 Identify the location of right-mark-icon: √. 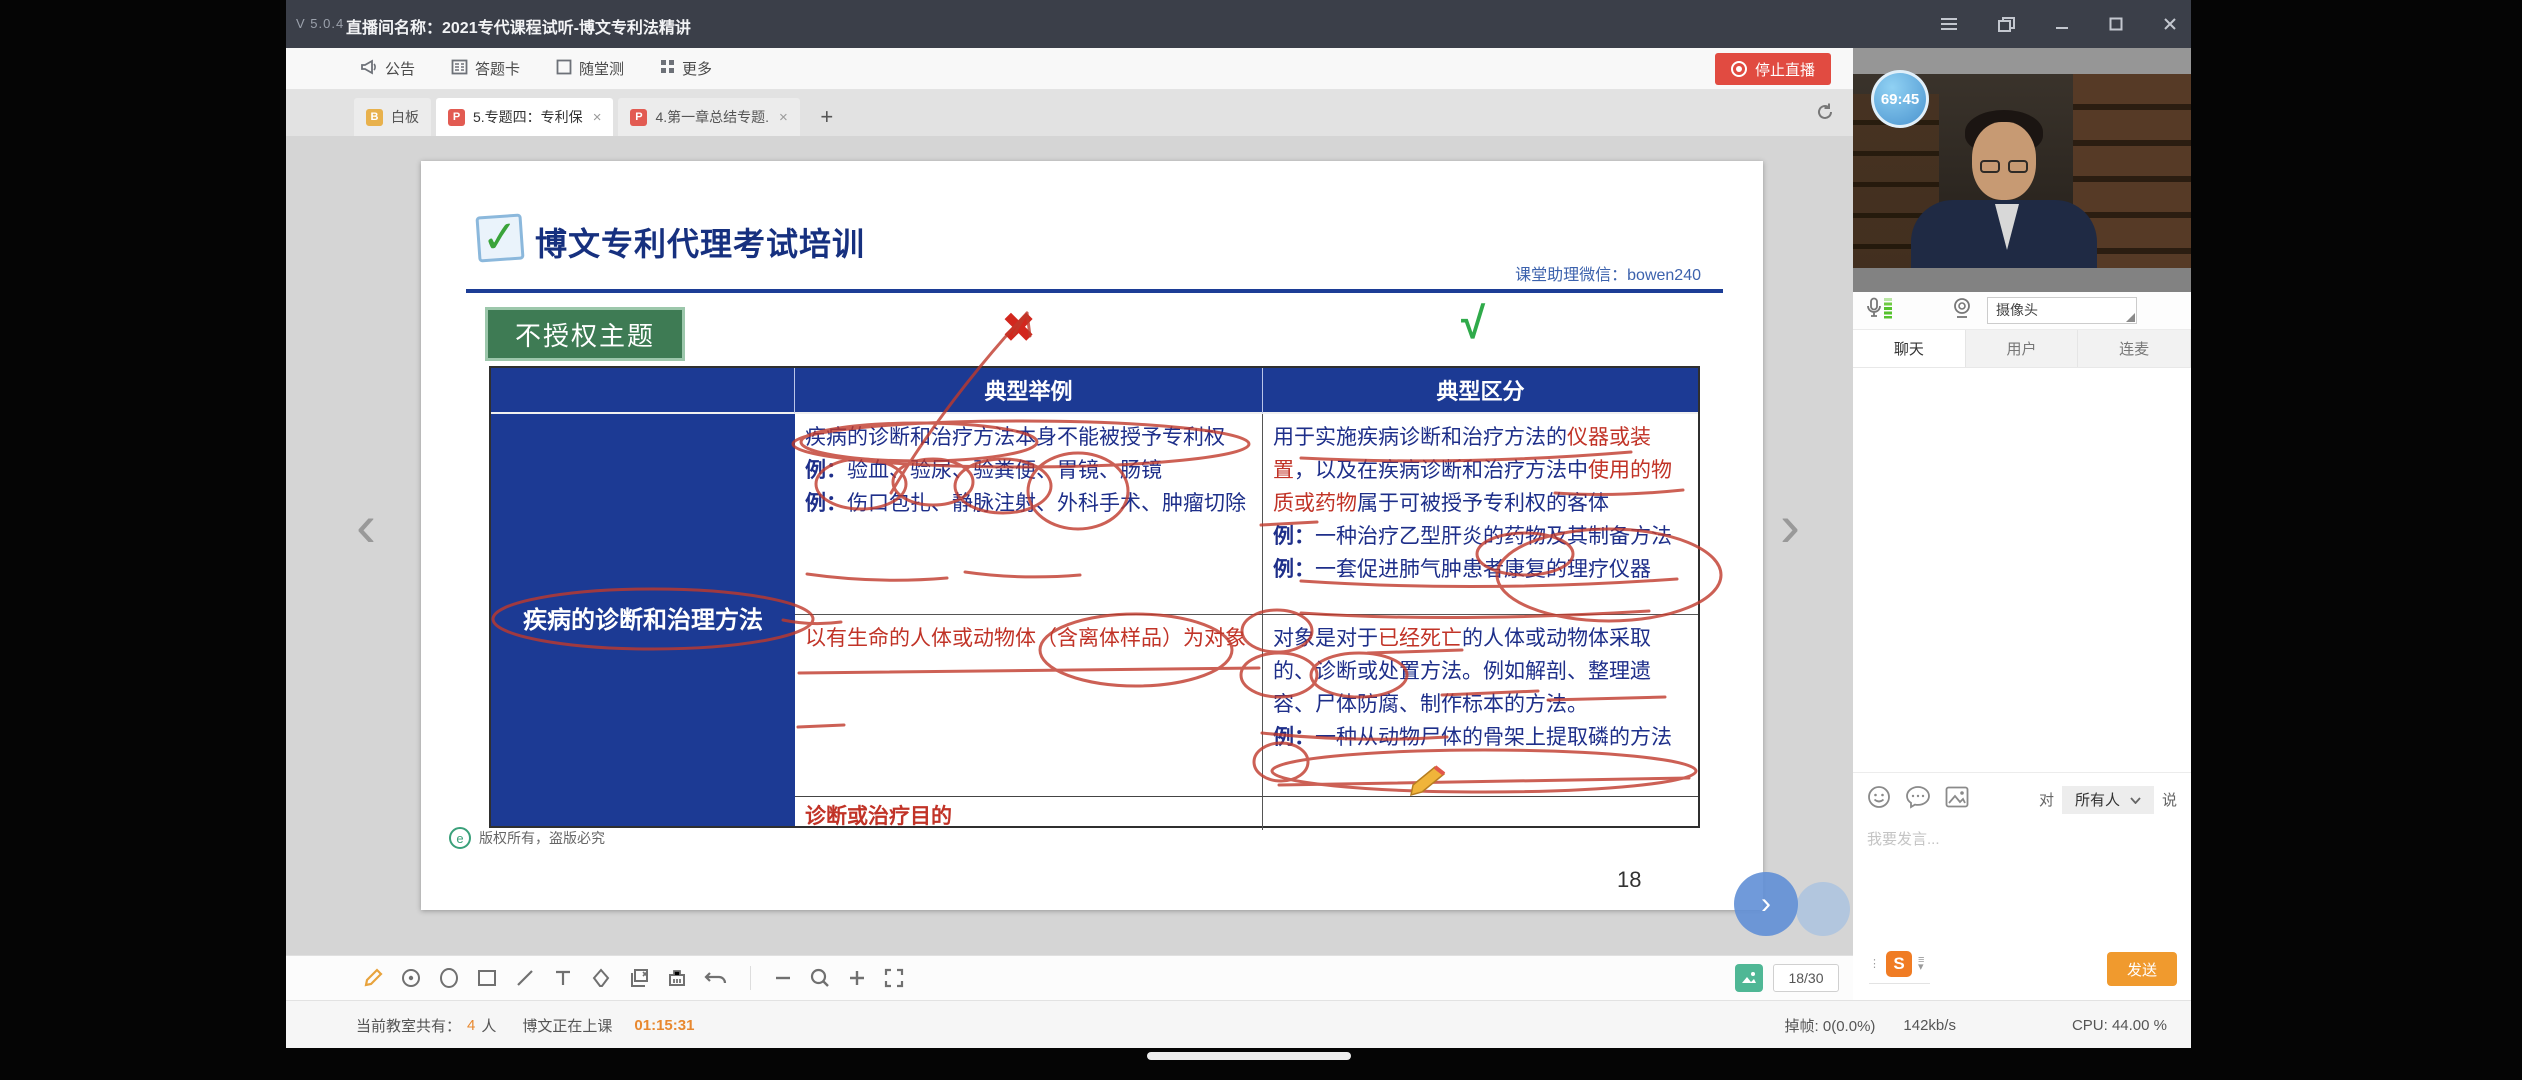
(1473, 323).